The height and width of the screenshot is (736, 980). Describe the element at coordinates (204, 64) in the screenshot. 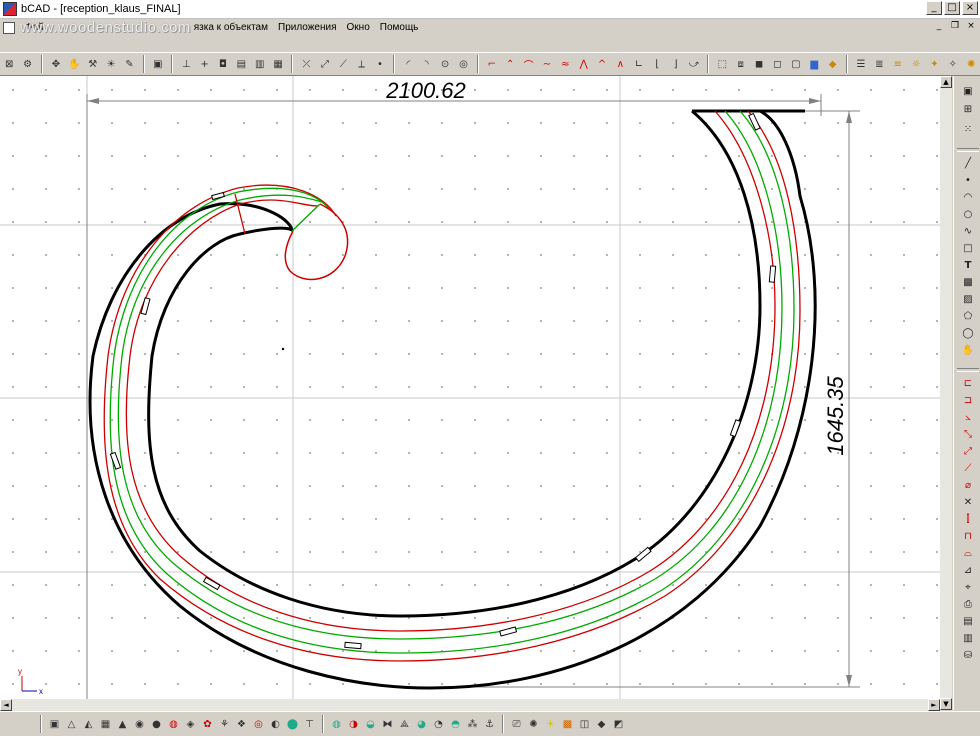

I see `crosshair-icon: +` at that location.